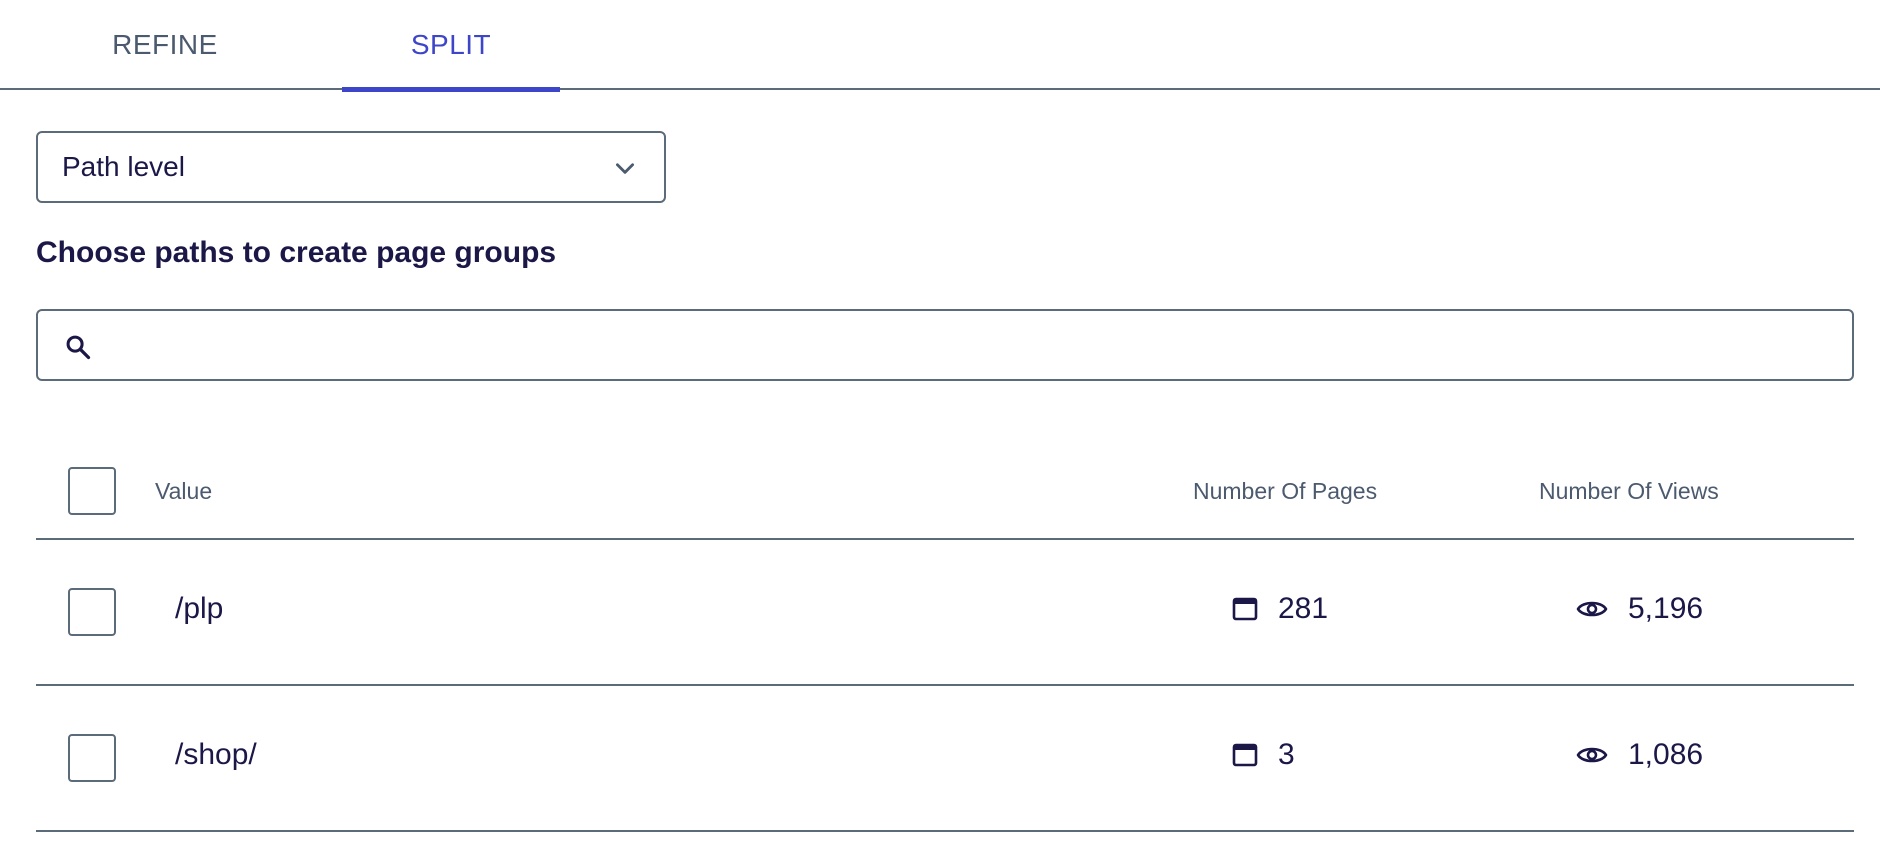 This screenshot has width=1880, height=850. Describe the element at coordinates (78, 347) in the screenshot. I see `search-icon` at that location.